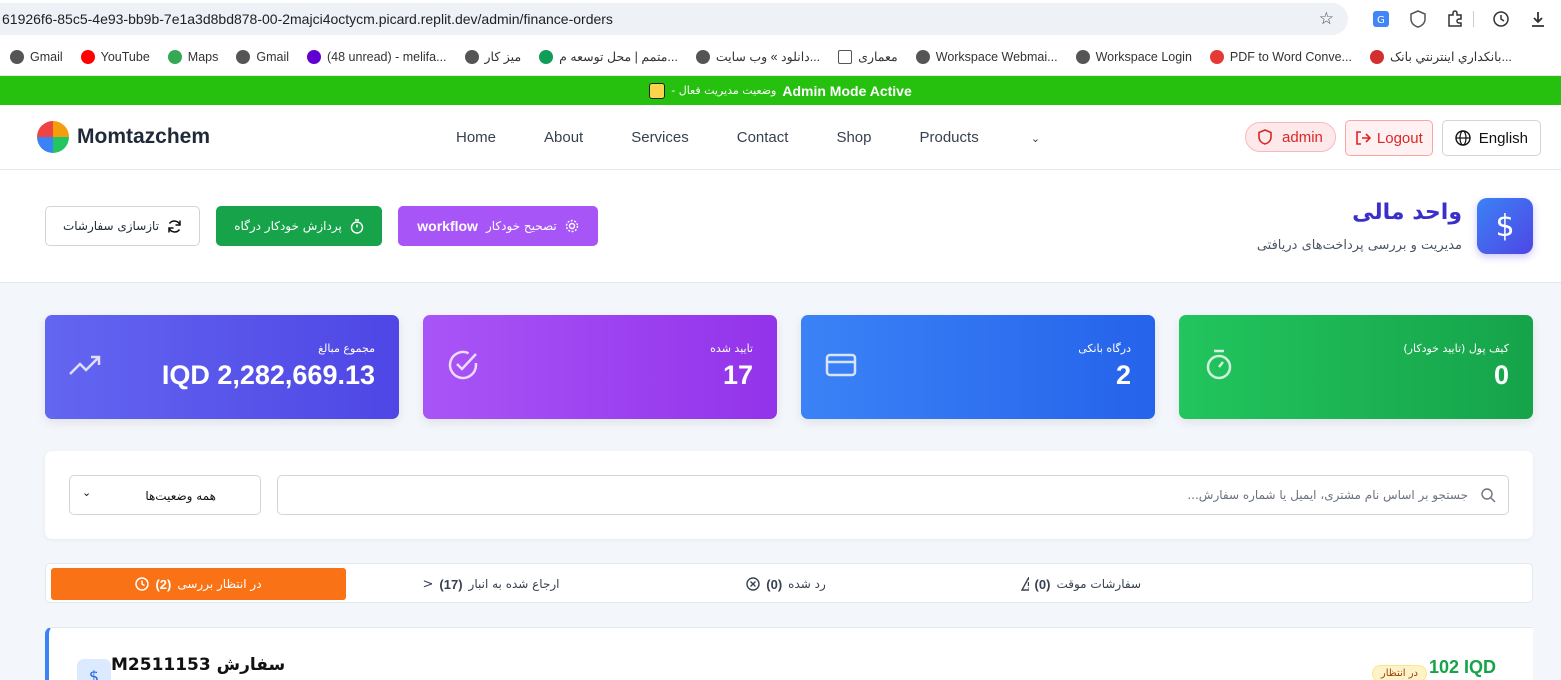 Image resolution: width=1561 pixels, height=680 pixels. I want to click on extensions-area: G, so click(1459, 19).